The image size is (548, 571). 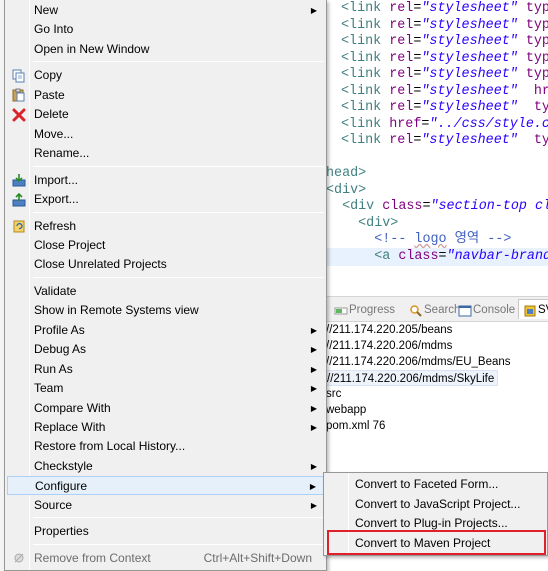 What do you see at coordinates (19, 114) in the screenshot?
I see `delete-icon` at bounding box center [19, 114].